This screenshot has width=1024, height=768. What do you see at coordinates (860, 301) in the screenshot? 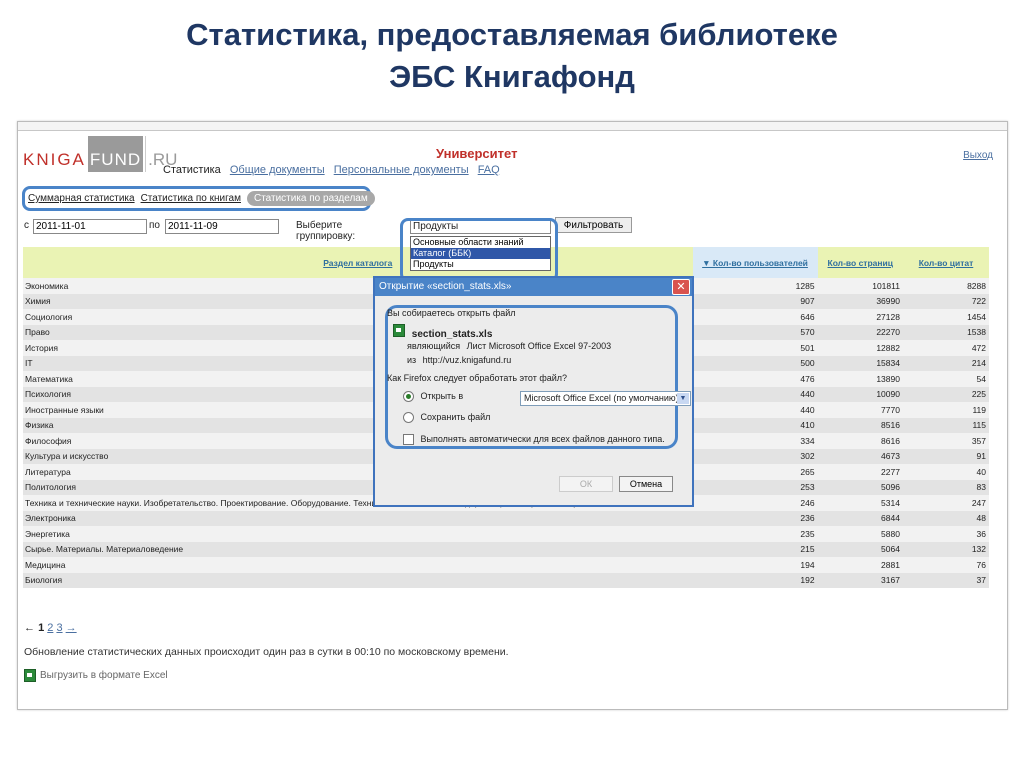
I see `cell-pages: 36990` at bounding box center [860, 301].